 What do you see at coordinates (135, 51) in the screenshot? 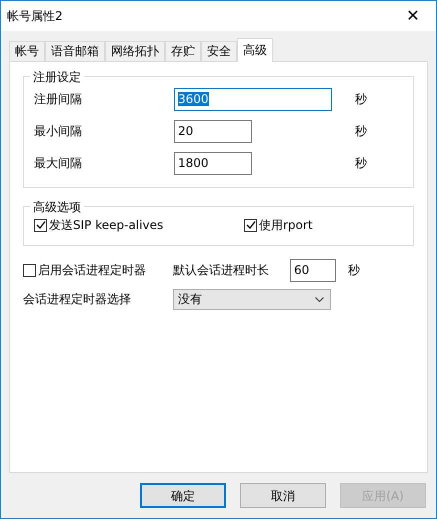
I see `tab: 网络拓扑` at bounding box center [135, 51].